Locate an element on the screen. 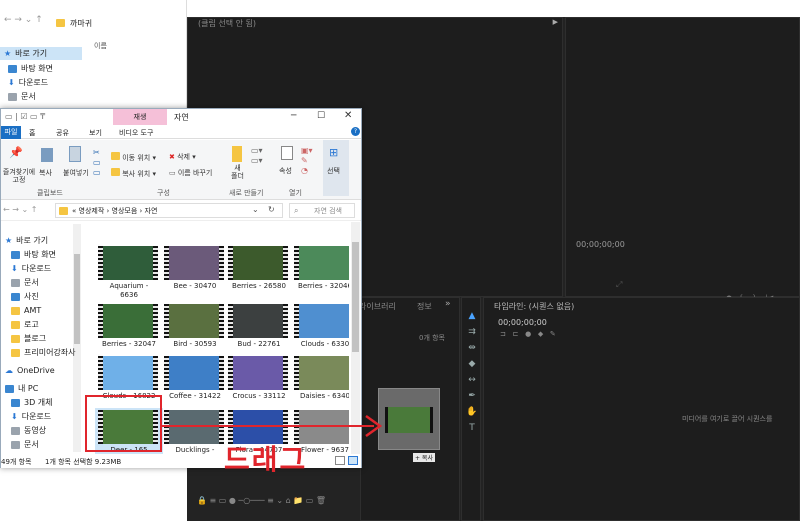  drag-ghost-thumbnail is located at coordinates (409, 419).